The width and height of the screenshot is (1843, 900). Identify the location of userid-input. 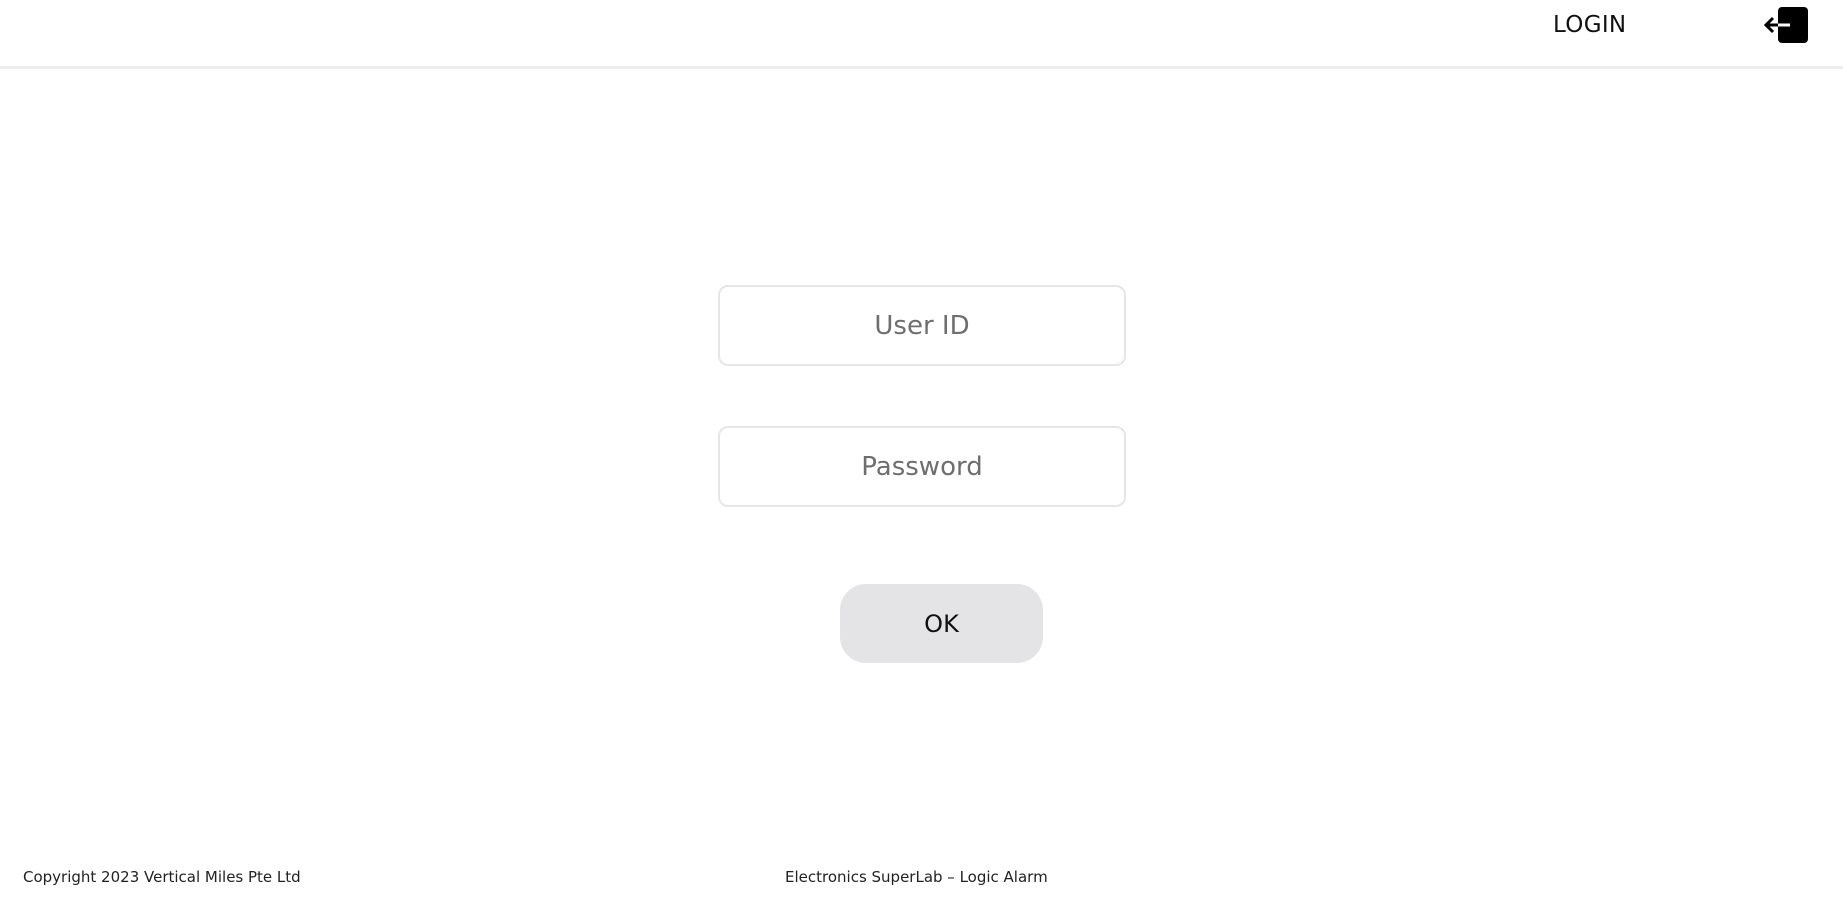
(922, 325).